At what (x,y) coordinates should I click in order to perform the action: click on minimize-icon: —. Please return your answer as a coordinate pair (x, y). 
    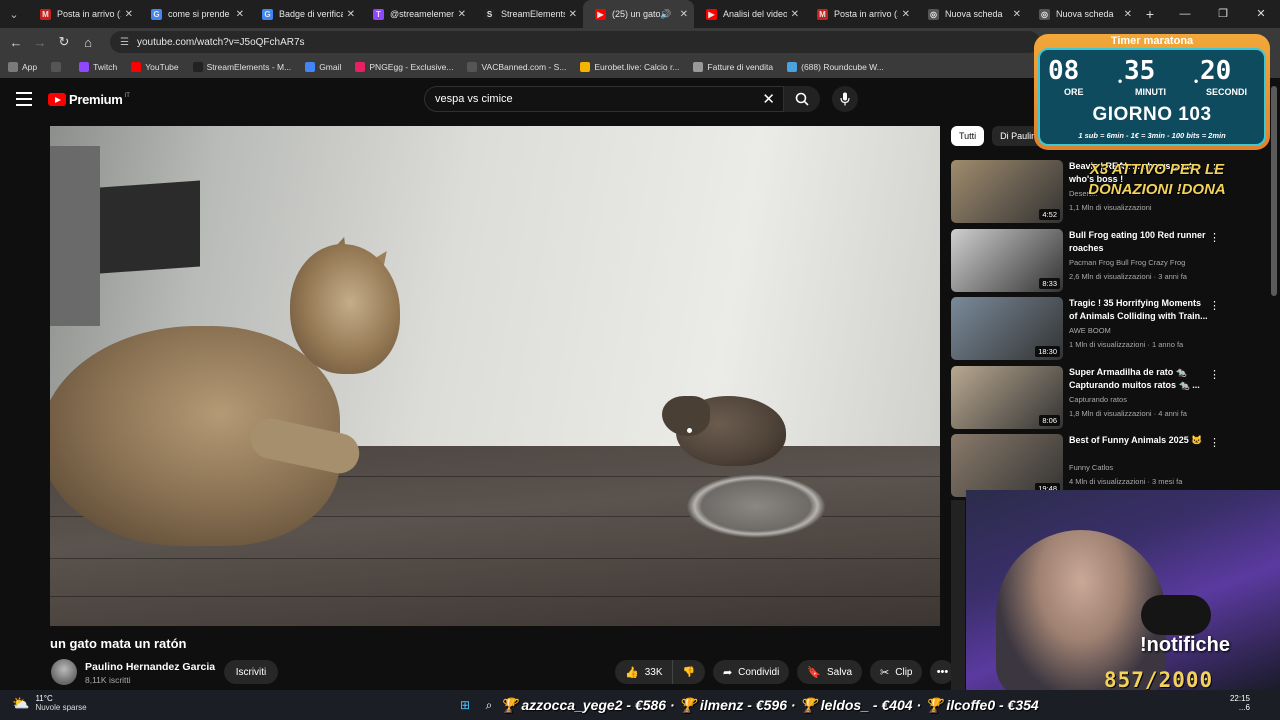
    Looking at the image, I should click on (1185, 14).